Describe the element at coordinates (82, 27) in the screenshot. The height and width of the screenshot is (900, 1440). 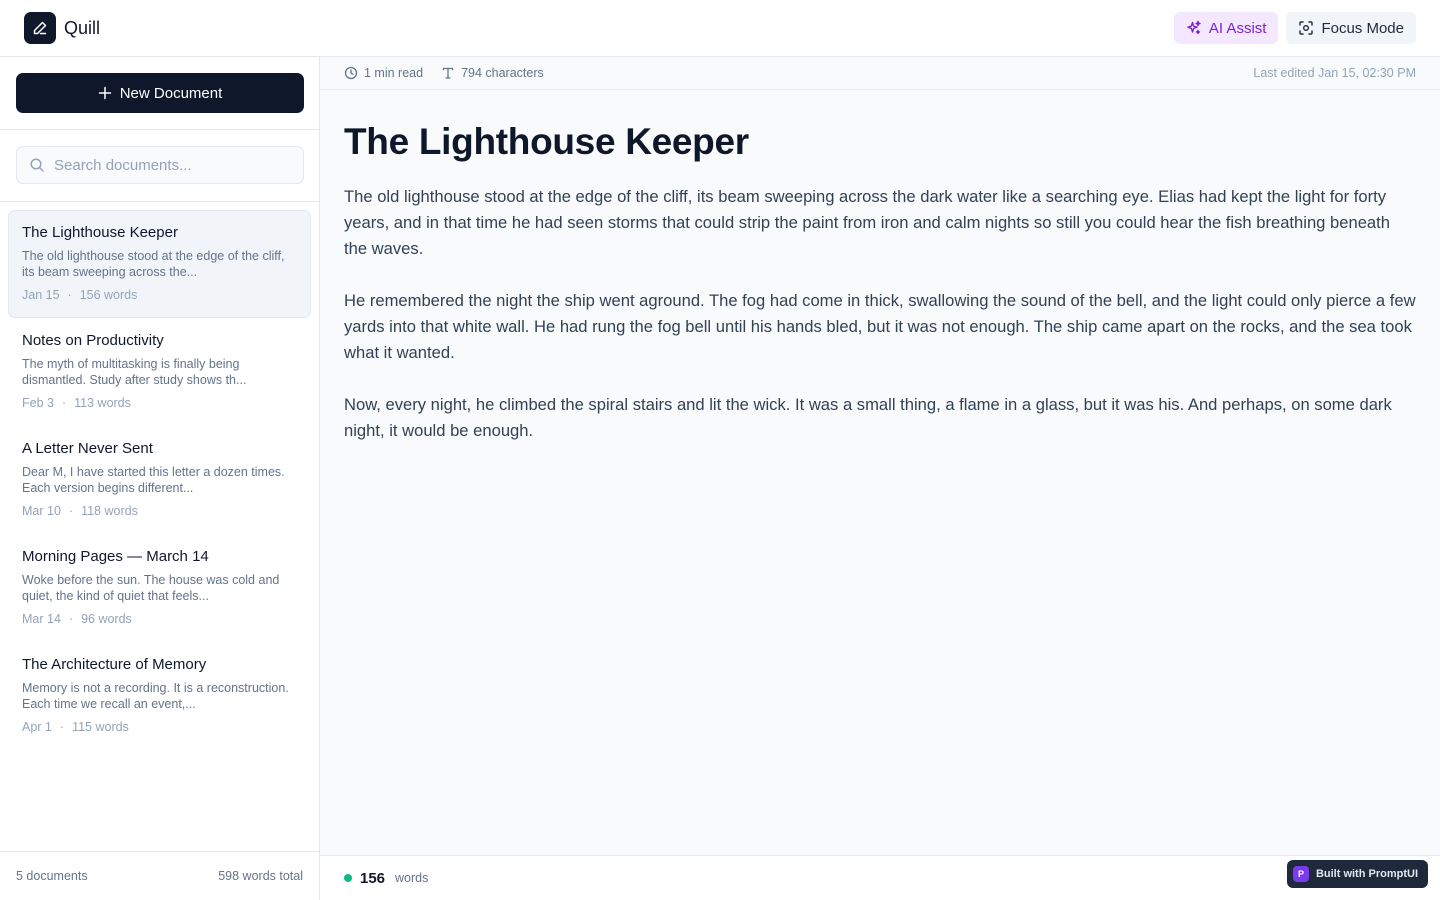
I see `app-name: Quill` at that location.